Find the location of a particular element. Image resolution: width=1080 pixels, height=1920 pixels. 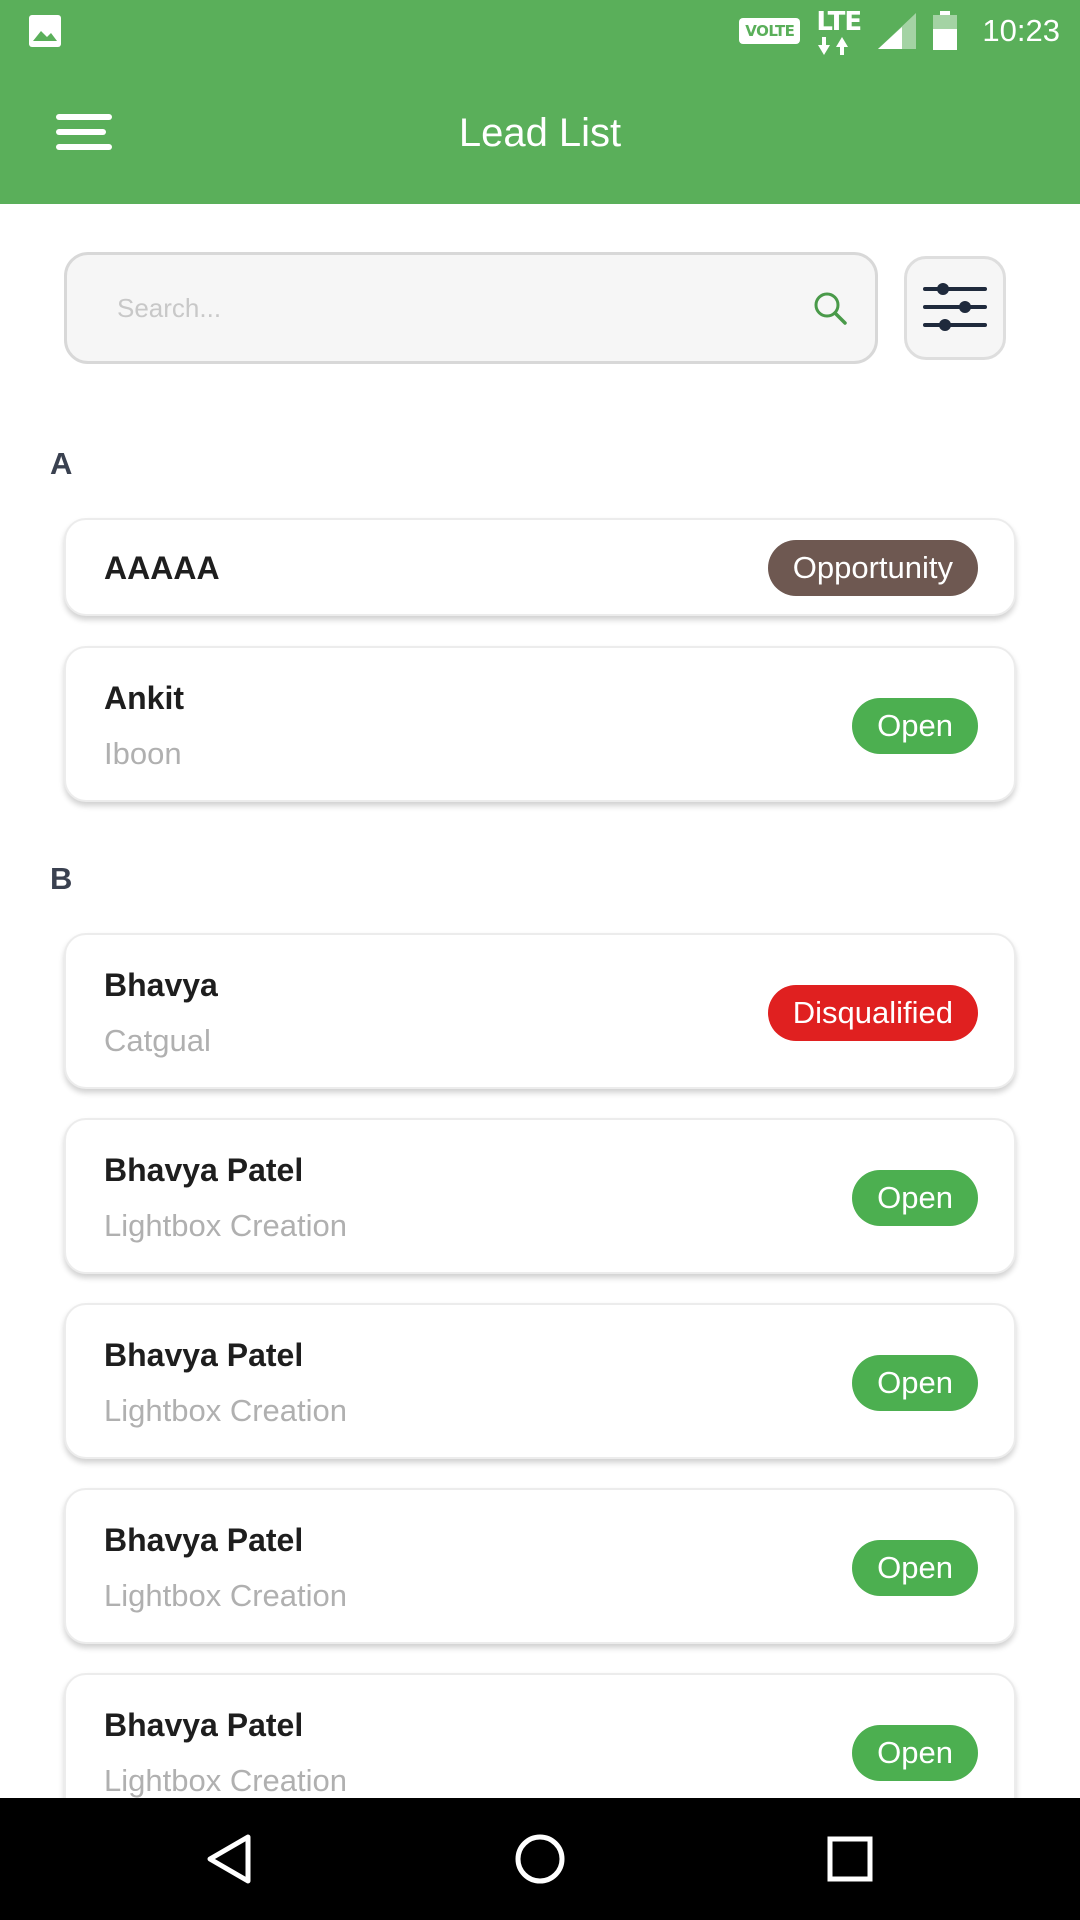

filter-button is located at coordinates (955, 308).